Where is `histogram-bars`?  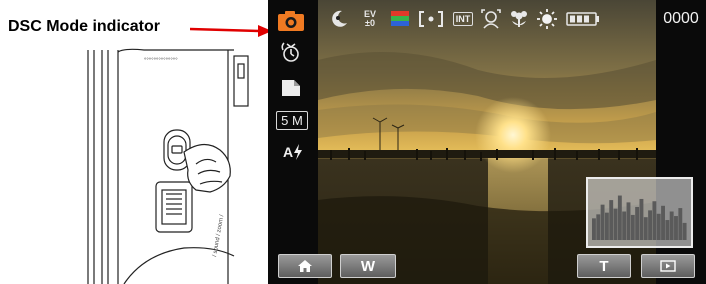
histogram-bars is located at coordinates (639, 217).